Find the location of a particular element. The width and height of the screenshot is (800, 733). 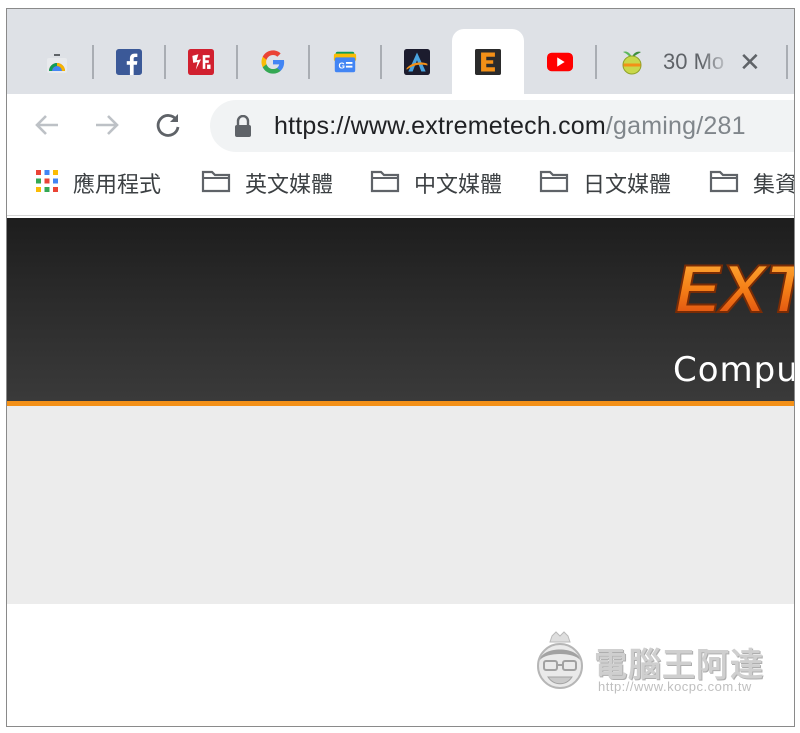

fruit-icon is located at coordinates (632, 62).